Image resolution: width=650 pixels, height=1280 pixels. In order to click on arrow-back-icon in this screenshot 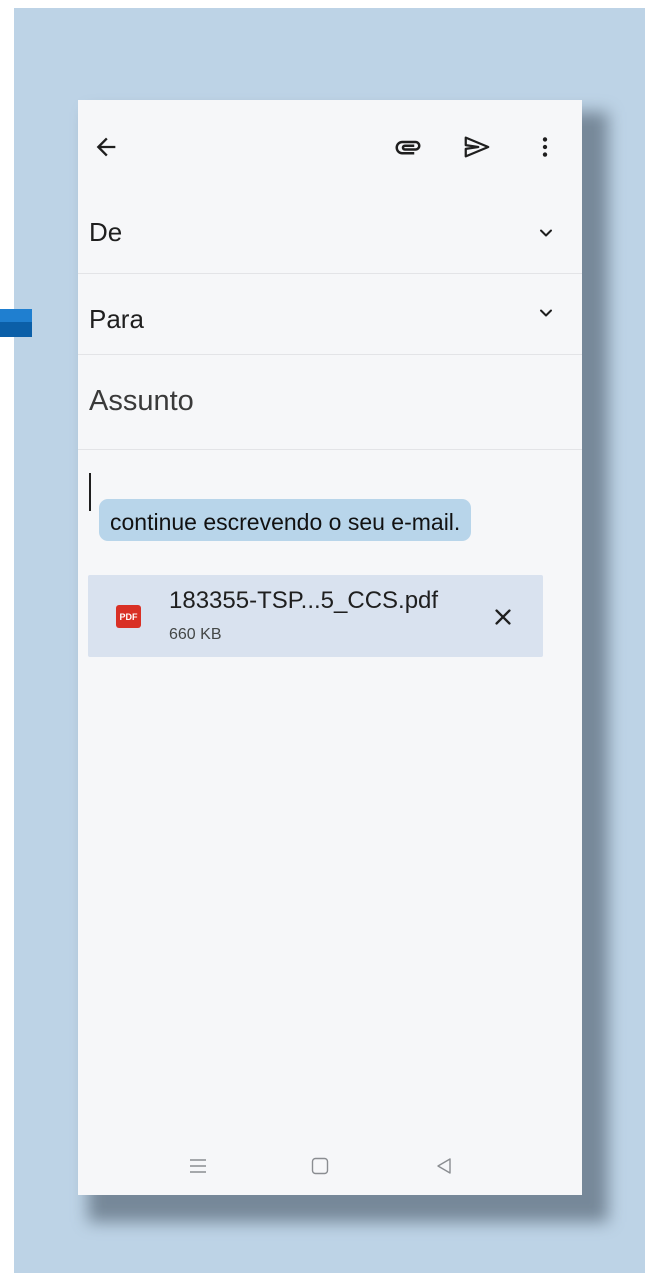, I will do `click(106, 147)`.